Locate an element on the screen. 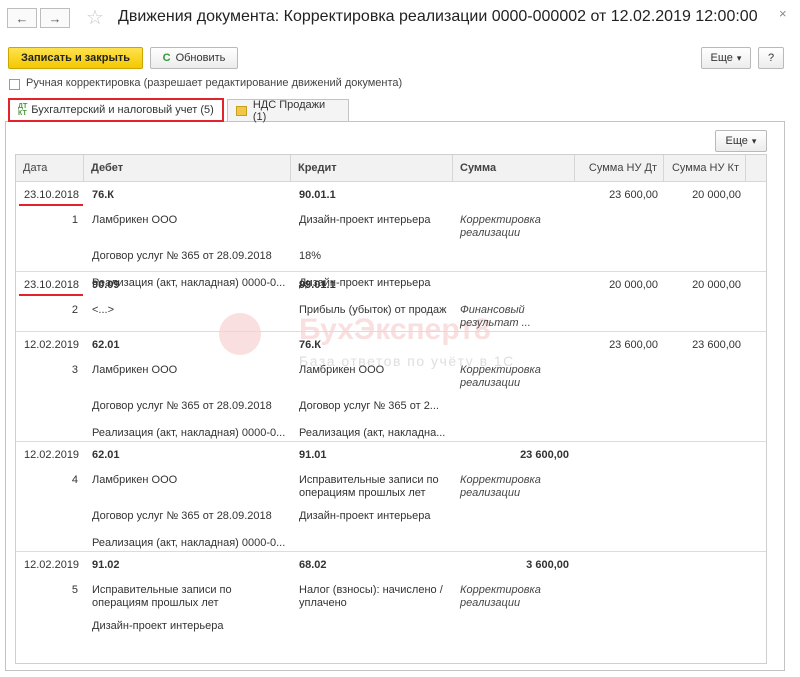 This screenshot has height=677, width=800. entry-number: 2 is located at coordinates (74, 310).